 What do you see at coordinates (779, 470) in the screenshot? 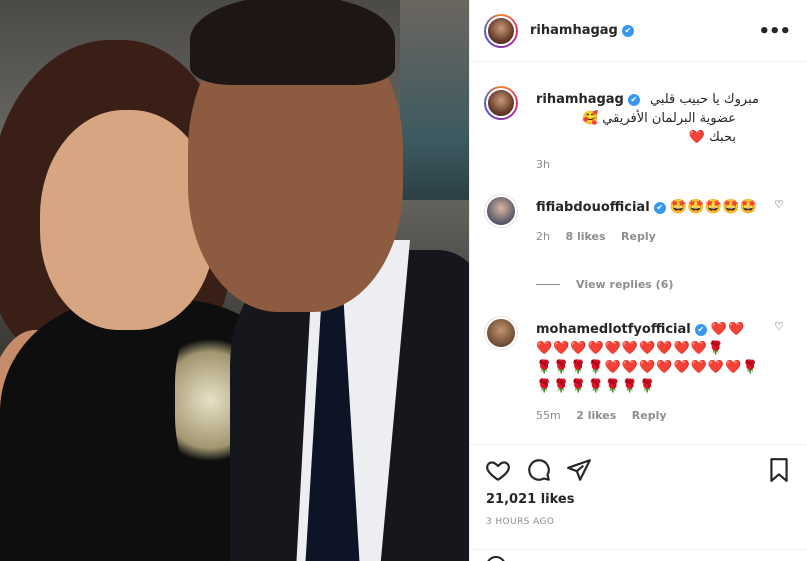
I see `save-bookmark-icon` at bounding box center [779, 470].